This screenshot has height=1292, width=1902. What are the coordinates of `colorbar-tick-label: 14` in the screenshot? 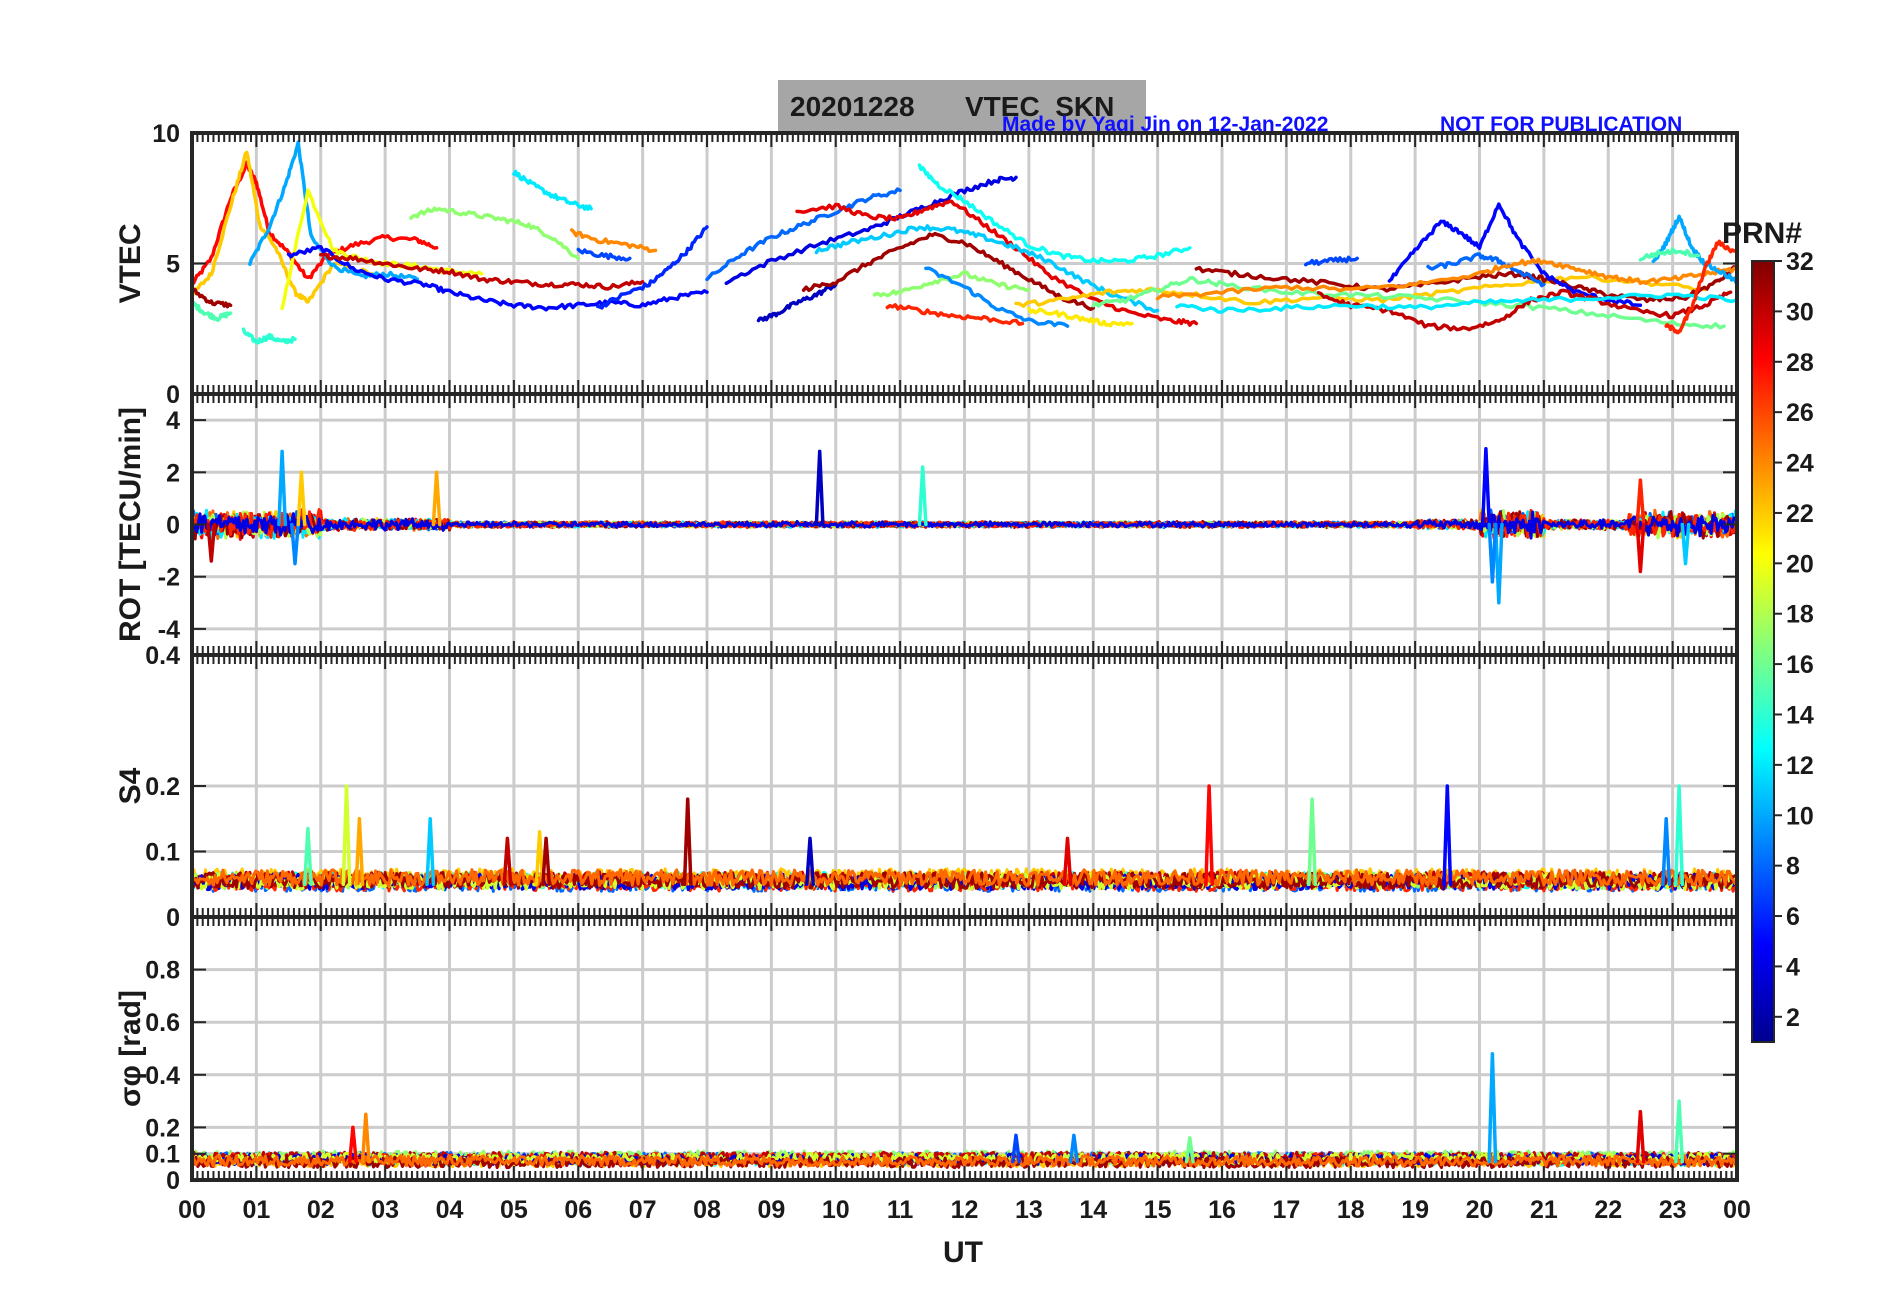 It's located at (1800, 715).